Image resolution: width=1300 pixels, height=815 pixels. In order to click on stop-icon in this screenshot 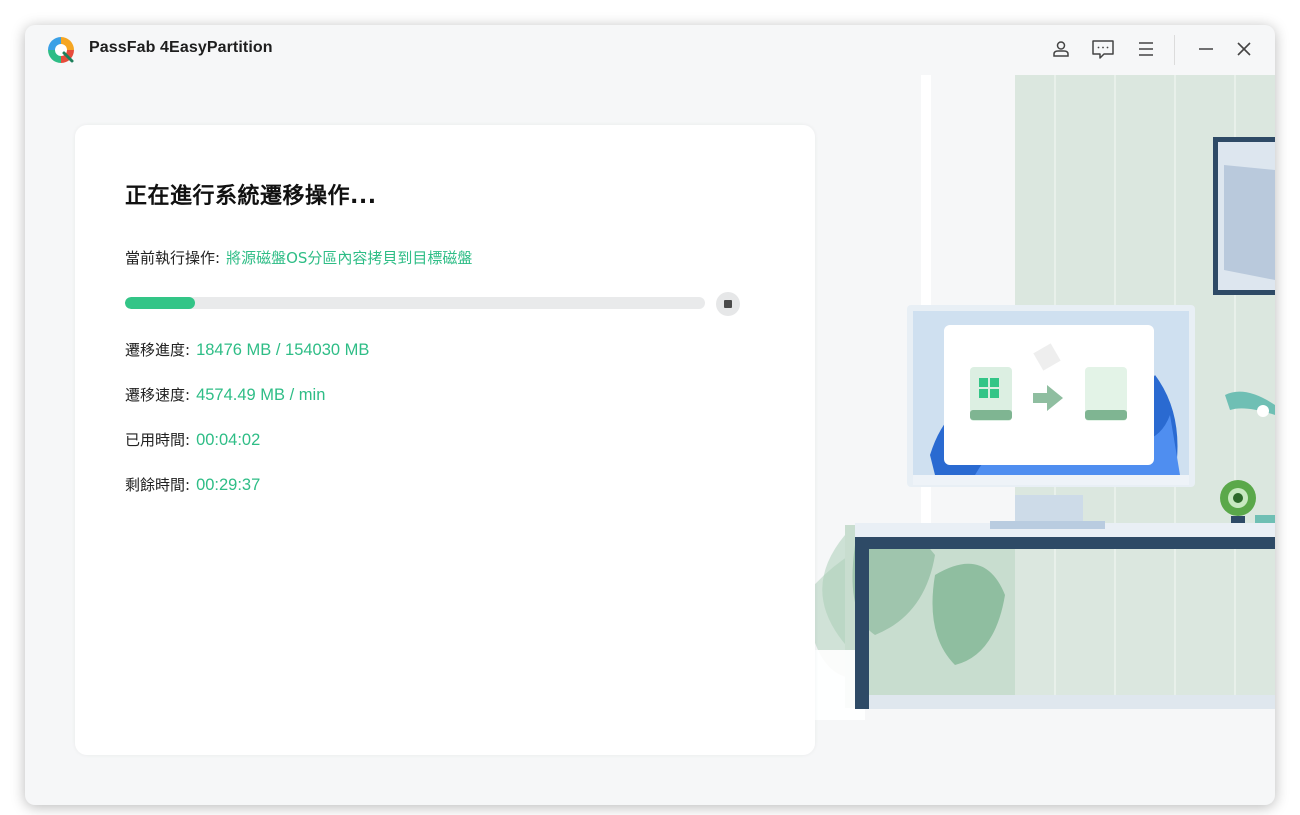, I will do `click(728, 304)`.